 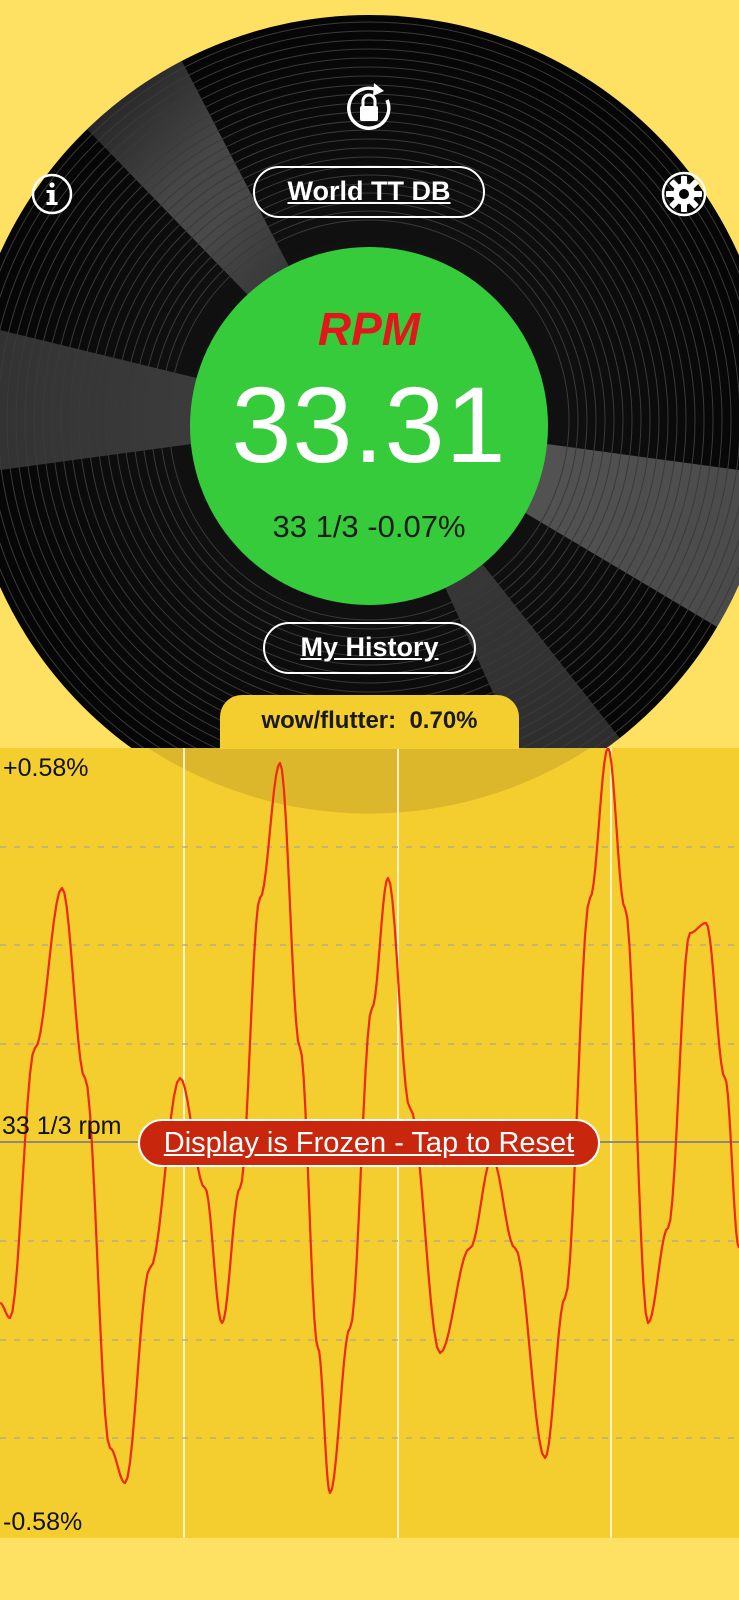 I want to click on gear-icon, so click(x=684, y=194).